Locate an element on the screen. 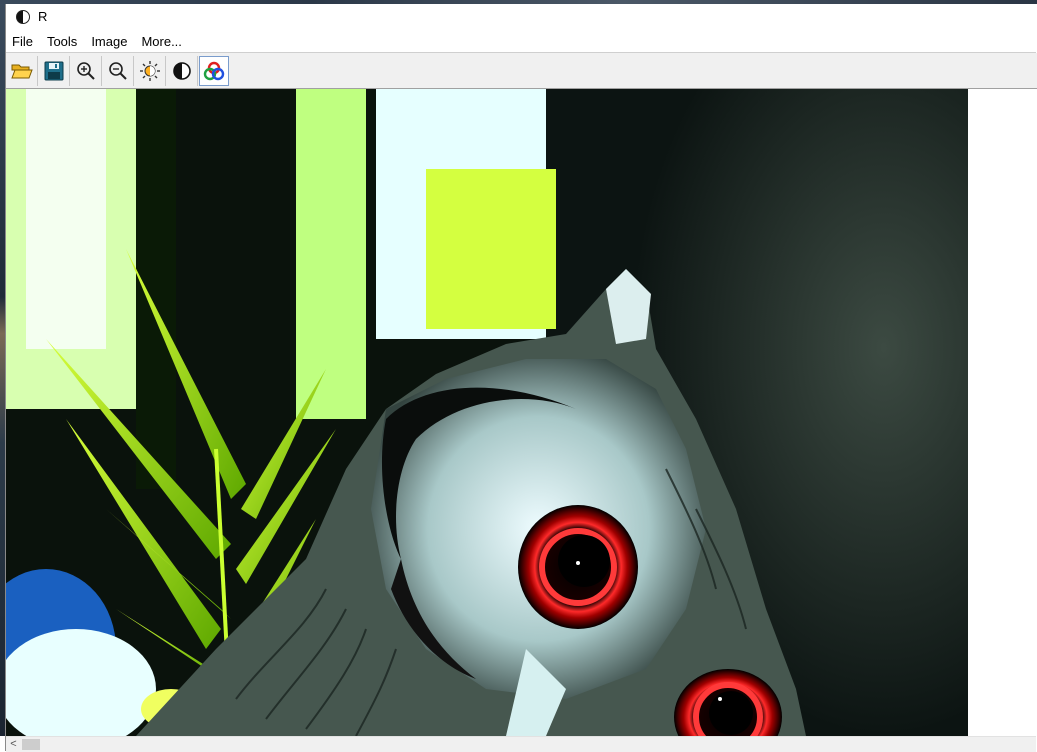 This screenshot has height=752, width=1037. zoom-in-button is located at coordinates (86, 70).